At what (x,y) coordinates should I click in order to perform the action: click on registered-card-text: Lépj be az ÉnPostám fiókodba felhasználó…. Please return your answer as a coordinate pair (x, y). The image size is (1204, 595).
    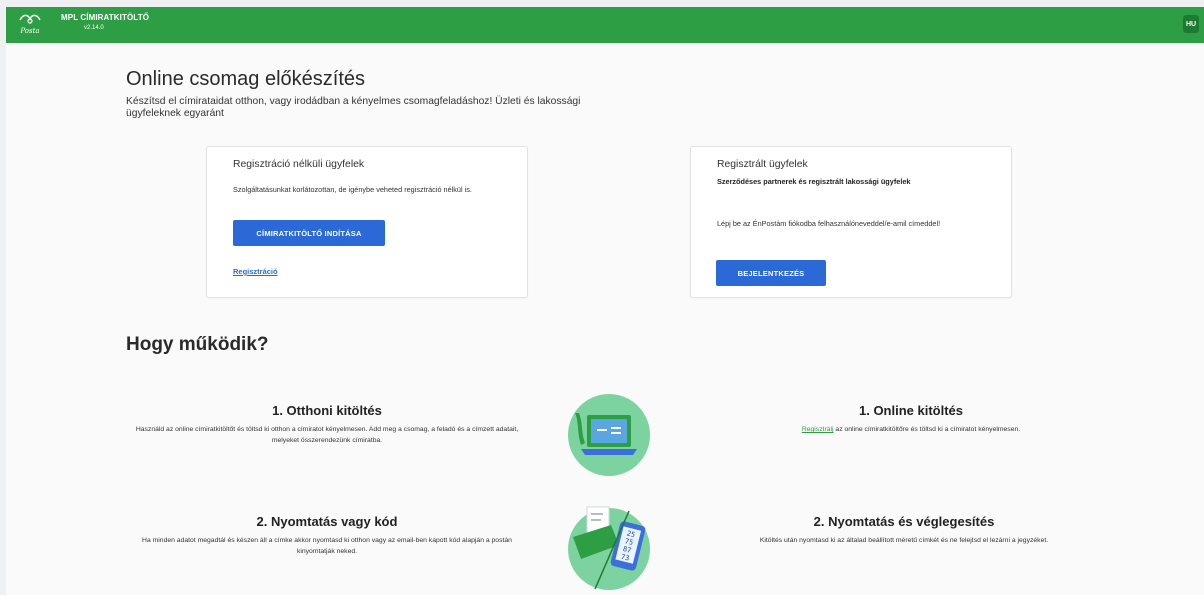
    Looking at the image, I should click on (829, 223).